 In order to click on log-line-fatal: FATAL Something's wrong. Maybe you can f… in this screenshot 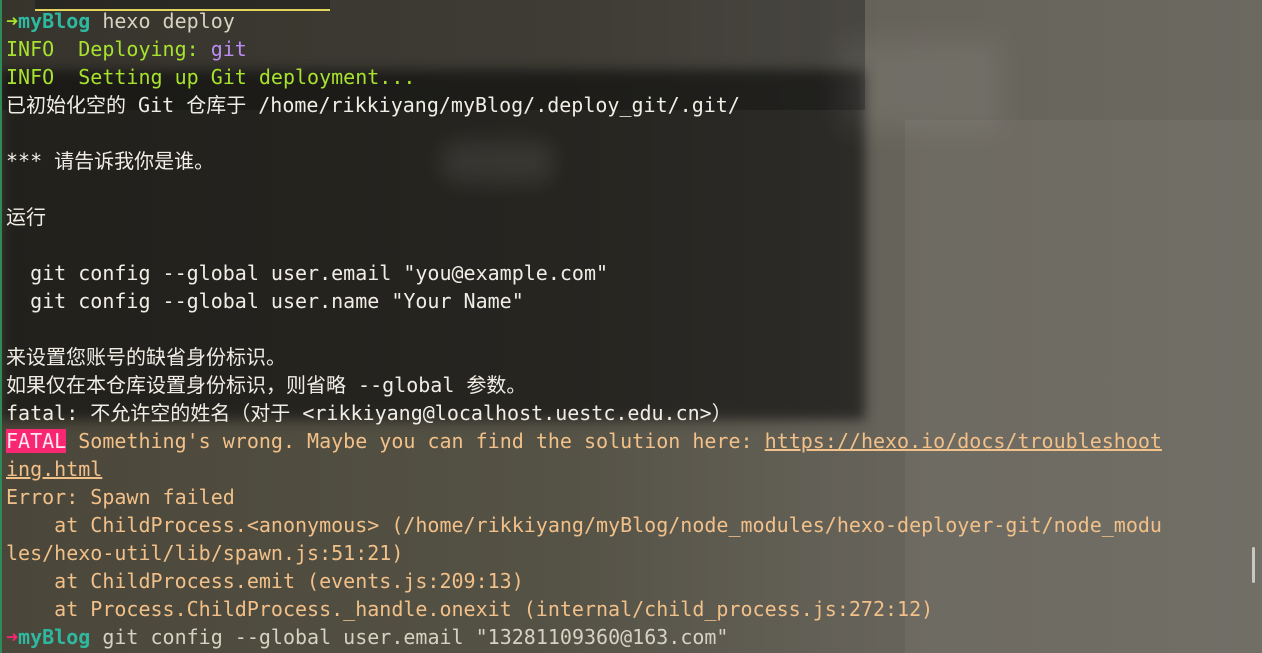, I will do `click(632, 441)`.